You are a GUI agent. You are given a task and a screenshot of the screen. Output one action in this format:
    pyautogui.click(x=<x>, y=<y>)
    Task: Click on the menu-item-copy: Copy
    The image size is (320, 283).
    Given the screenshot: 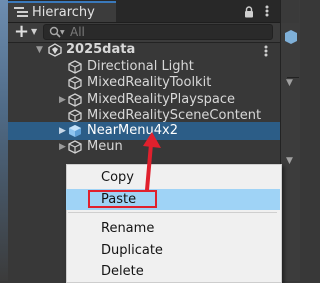 What is the action you would take?
    pyautogui.click(x=173, y=177)
    